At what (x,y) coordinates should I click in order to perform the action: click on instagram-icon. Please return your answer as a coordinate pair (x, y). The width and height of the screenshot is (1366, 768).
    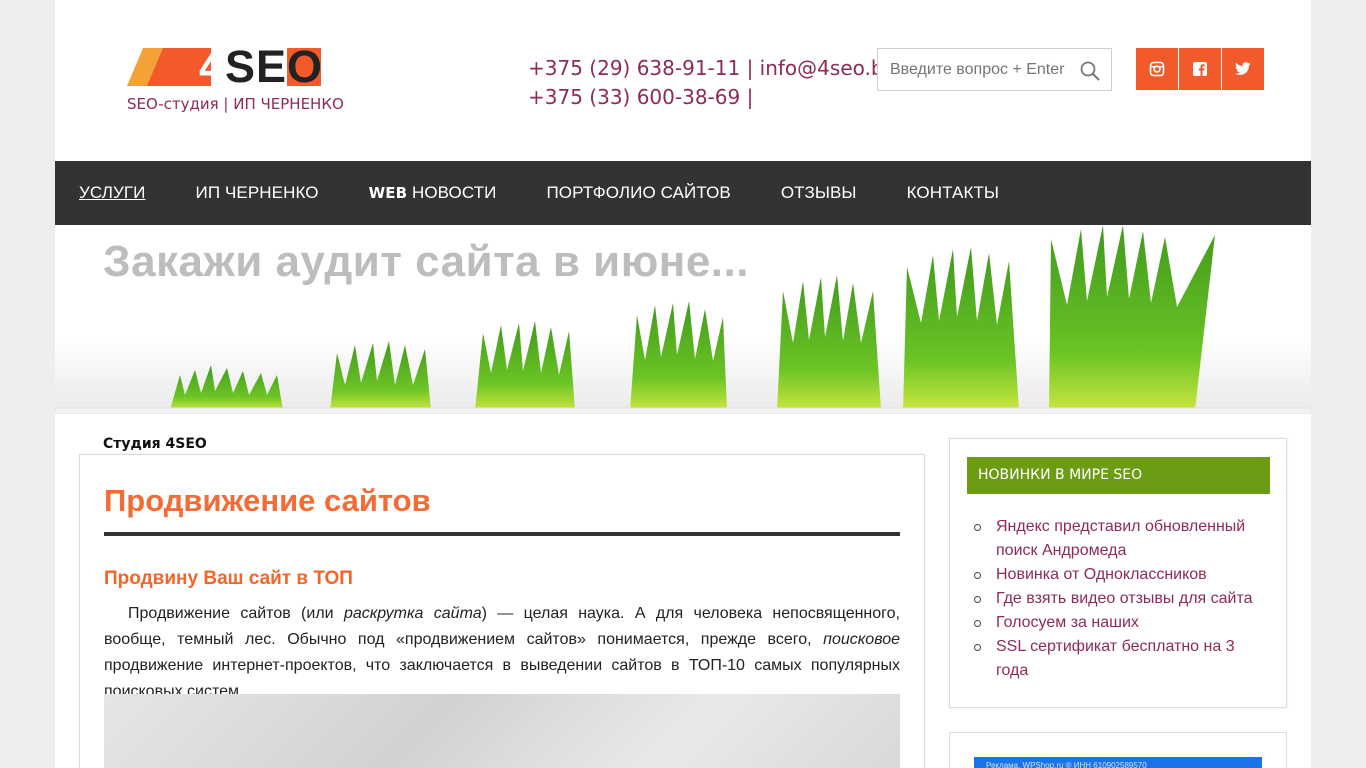
    Looking at the image, I should click on (1157, 69).